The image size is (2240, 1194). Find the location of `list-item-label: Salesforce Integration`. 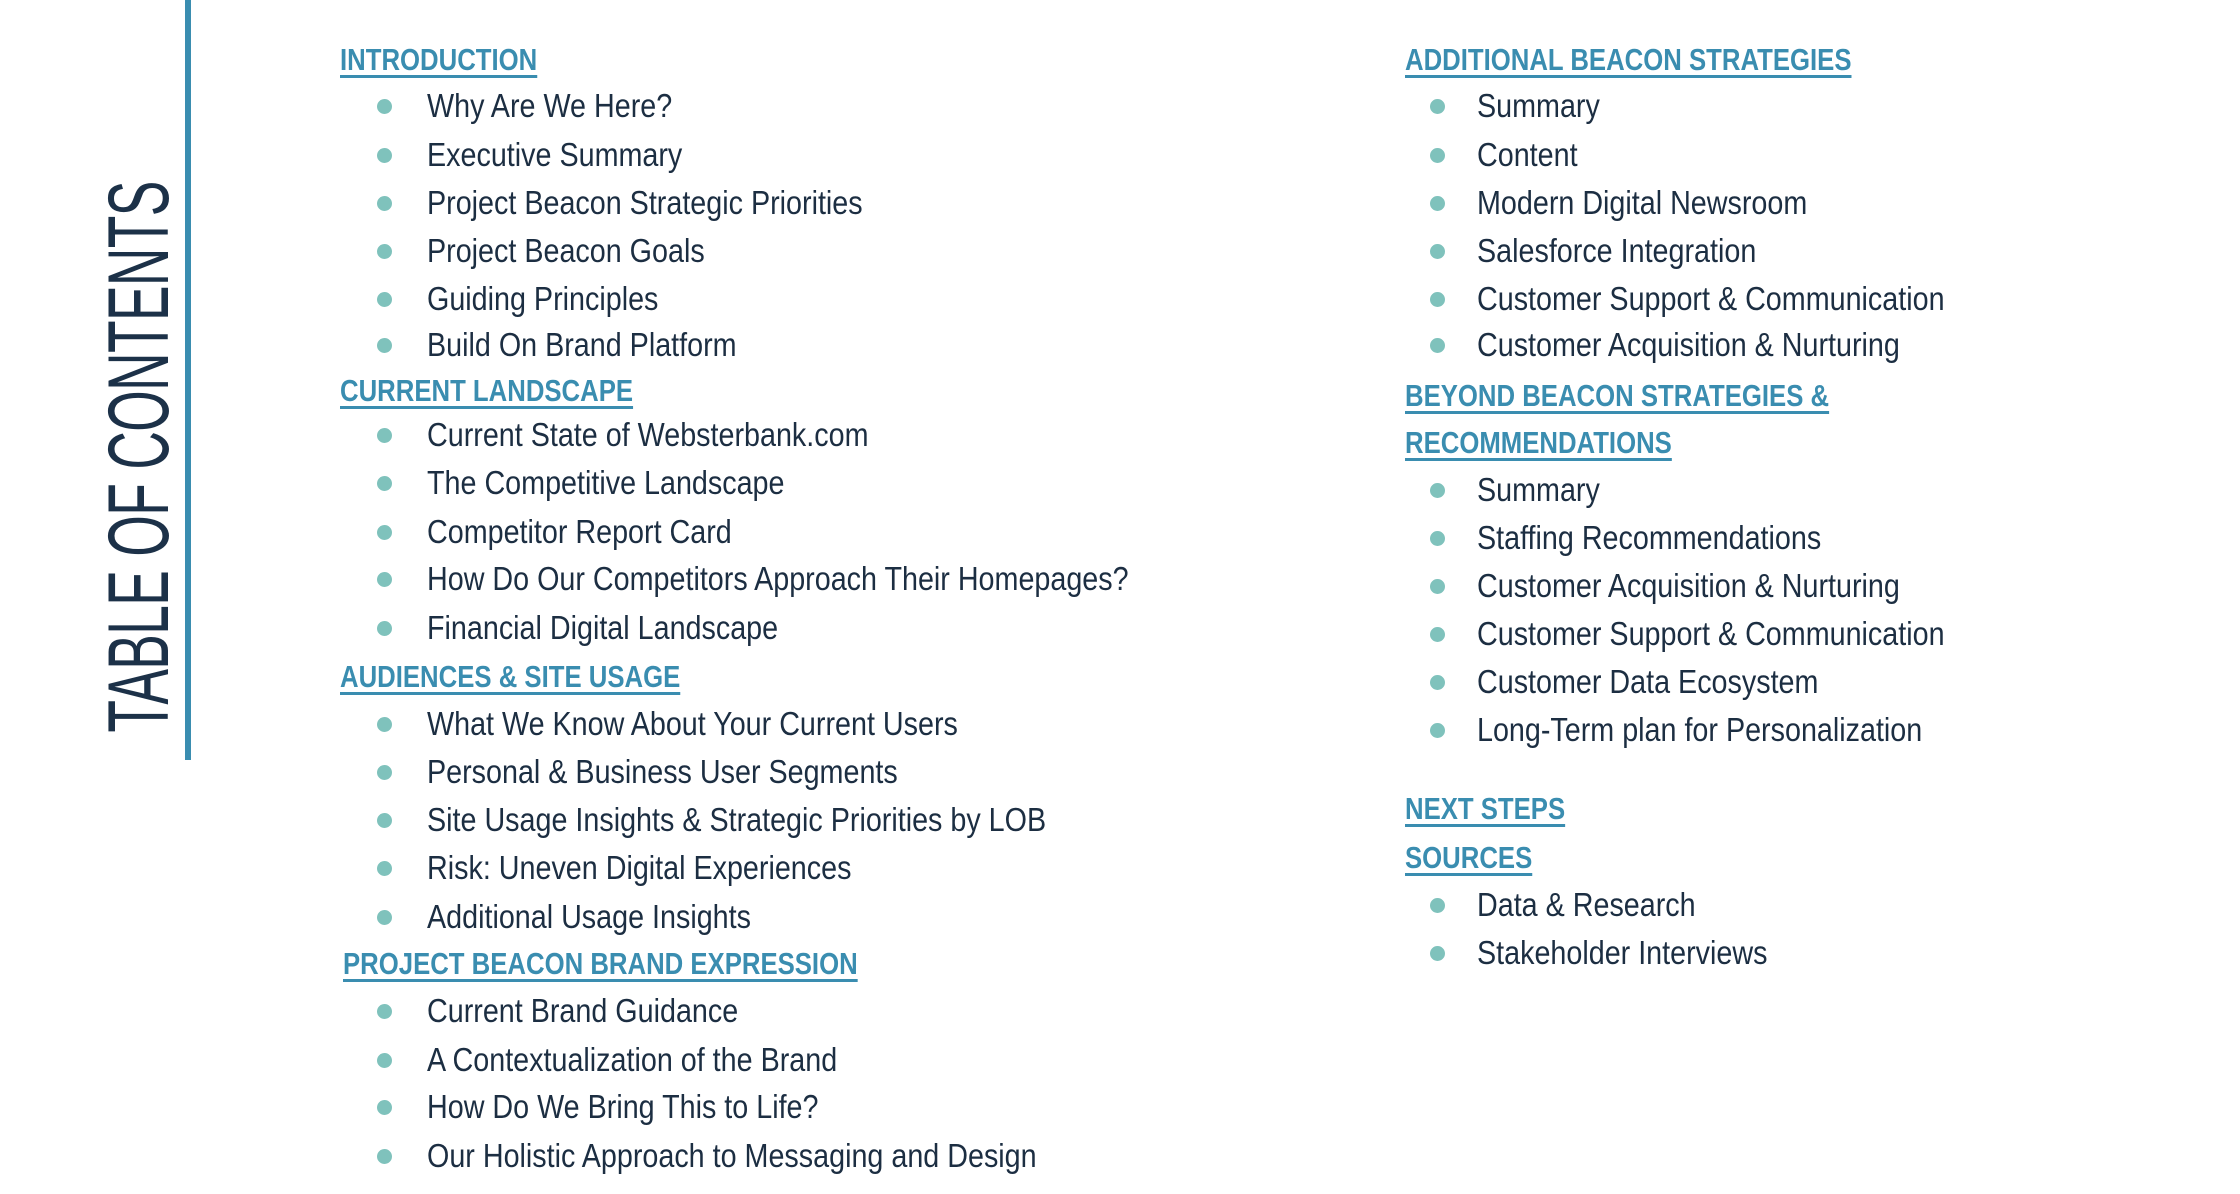

list-item-label: Salesforce Integration is located at coordinates (1616, 251).